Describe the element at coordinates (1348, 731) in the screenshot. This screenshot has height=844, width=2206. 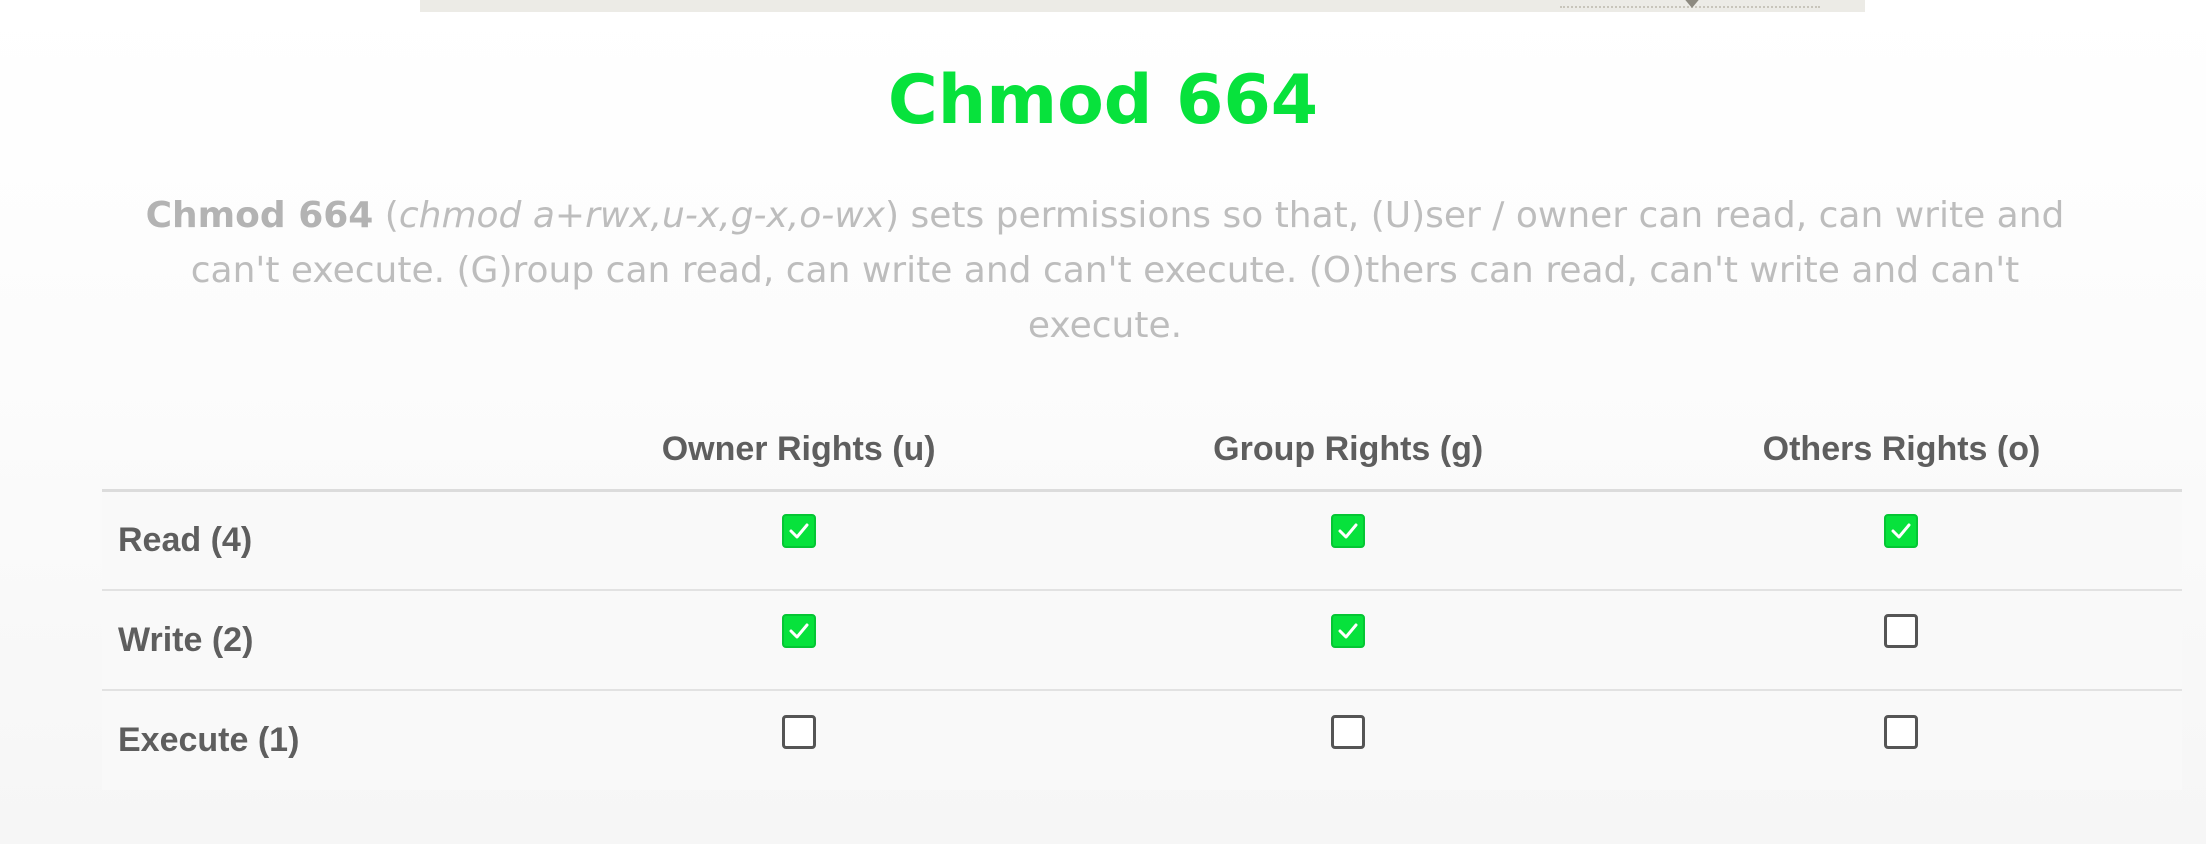
I see `execute-group-checkbox` at that location.